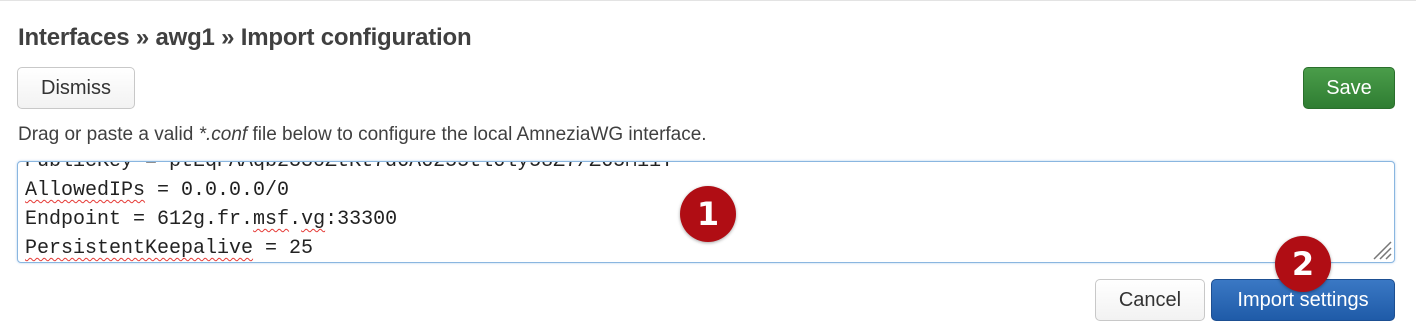  What do you see at coordinates (1349, 88) in the screenshot?
I see `save-button: Save` at bounding box center [1349, 88].